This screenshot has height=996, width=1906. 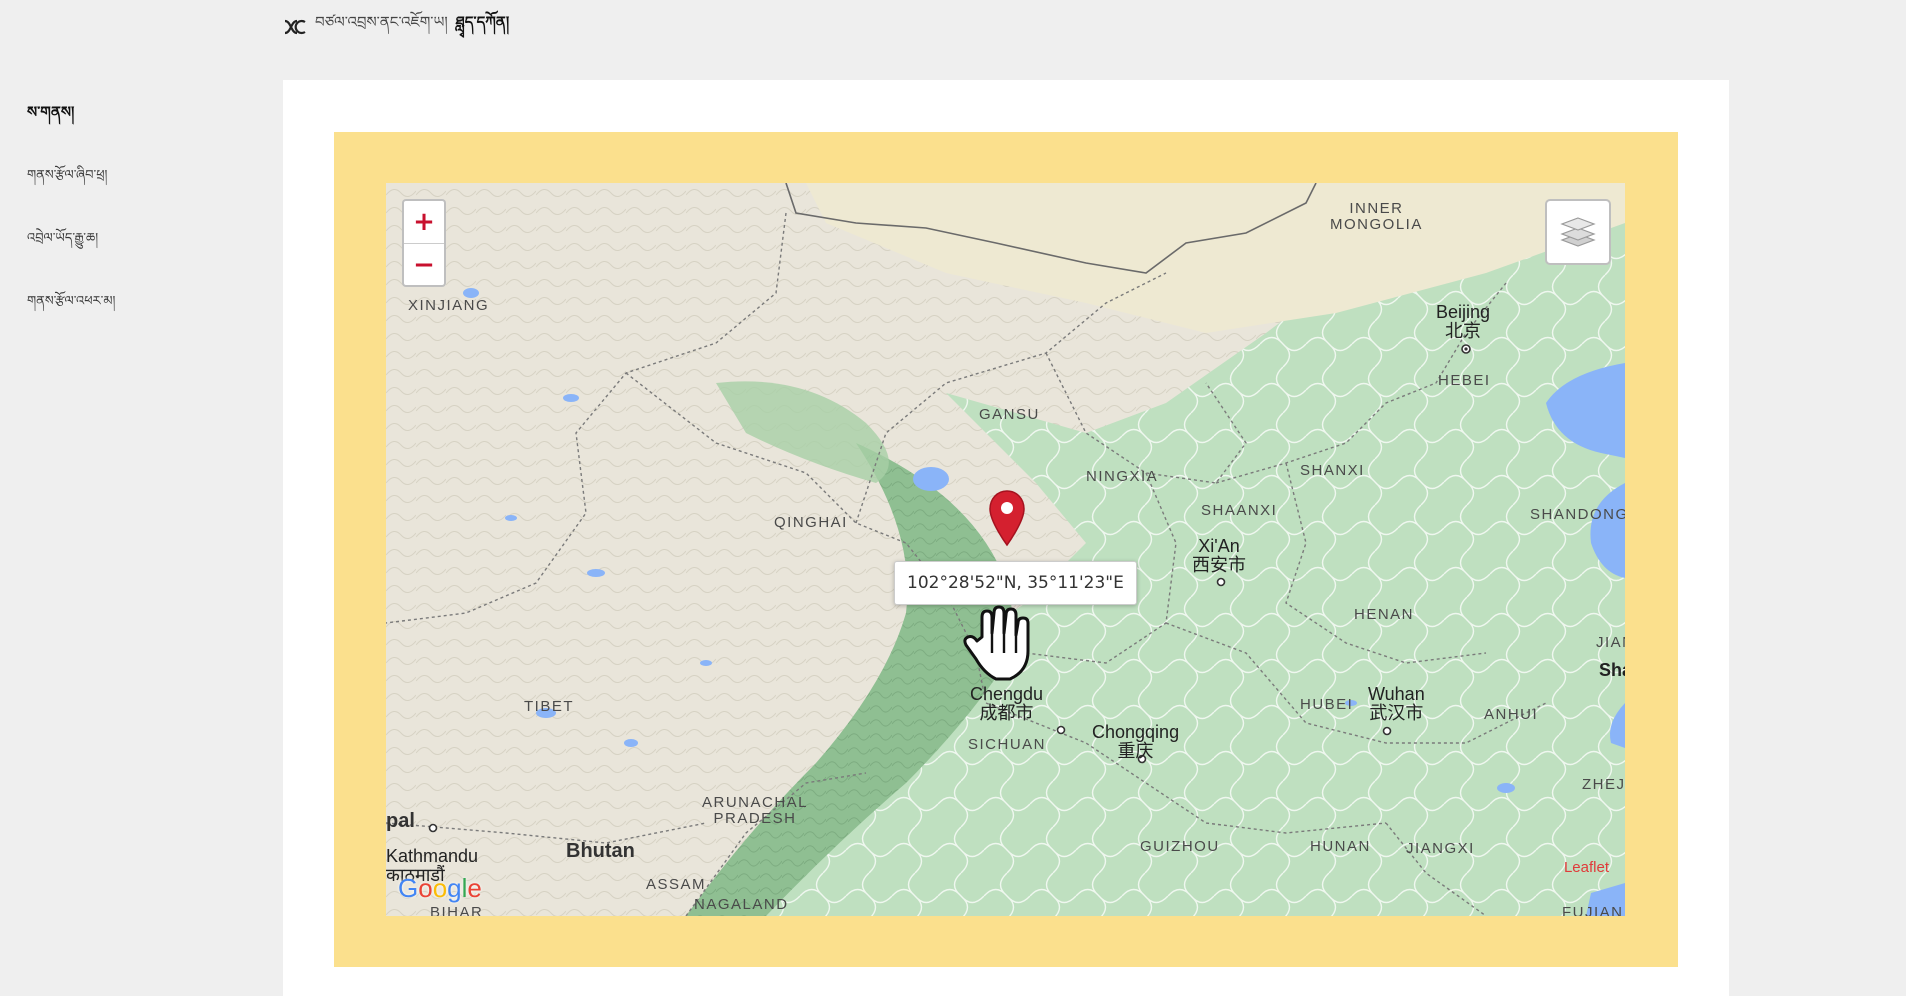 I want to click on google-logo: Google, so click(x=440, y=888).